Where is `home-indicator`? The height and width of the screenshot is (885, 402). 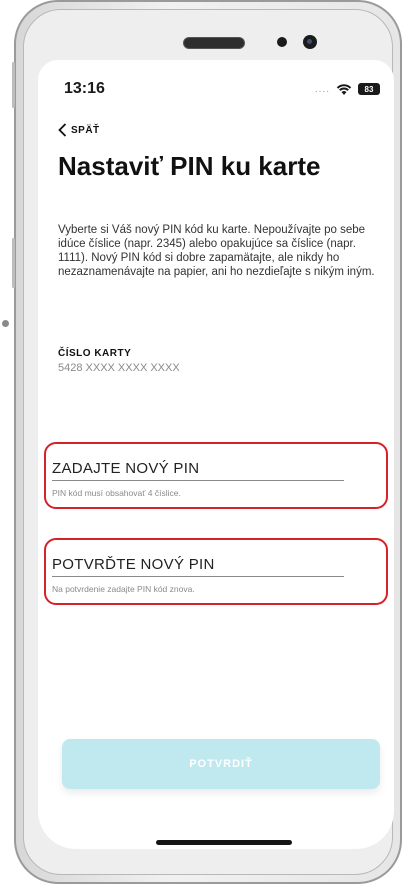
home-indicator is located at coordinates (224, 842).